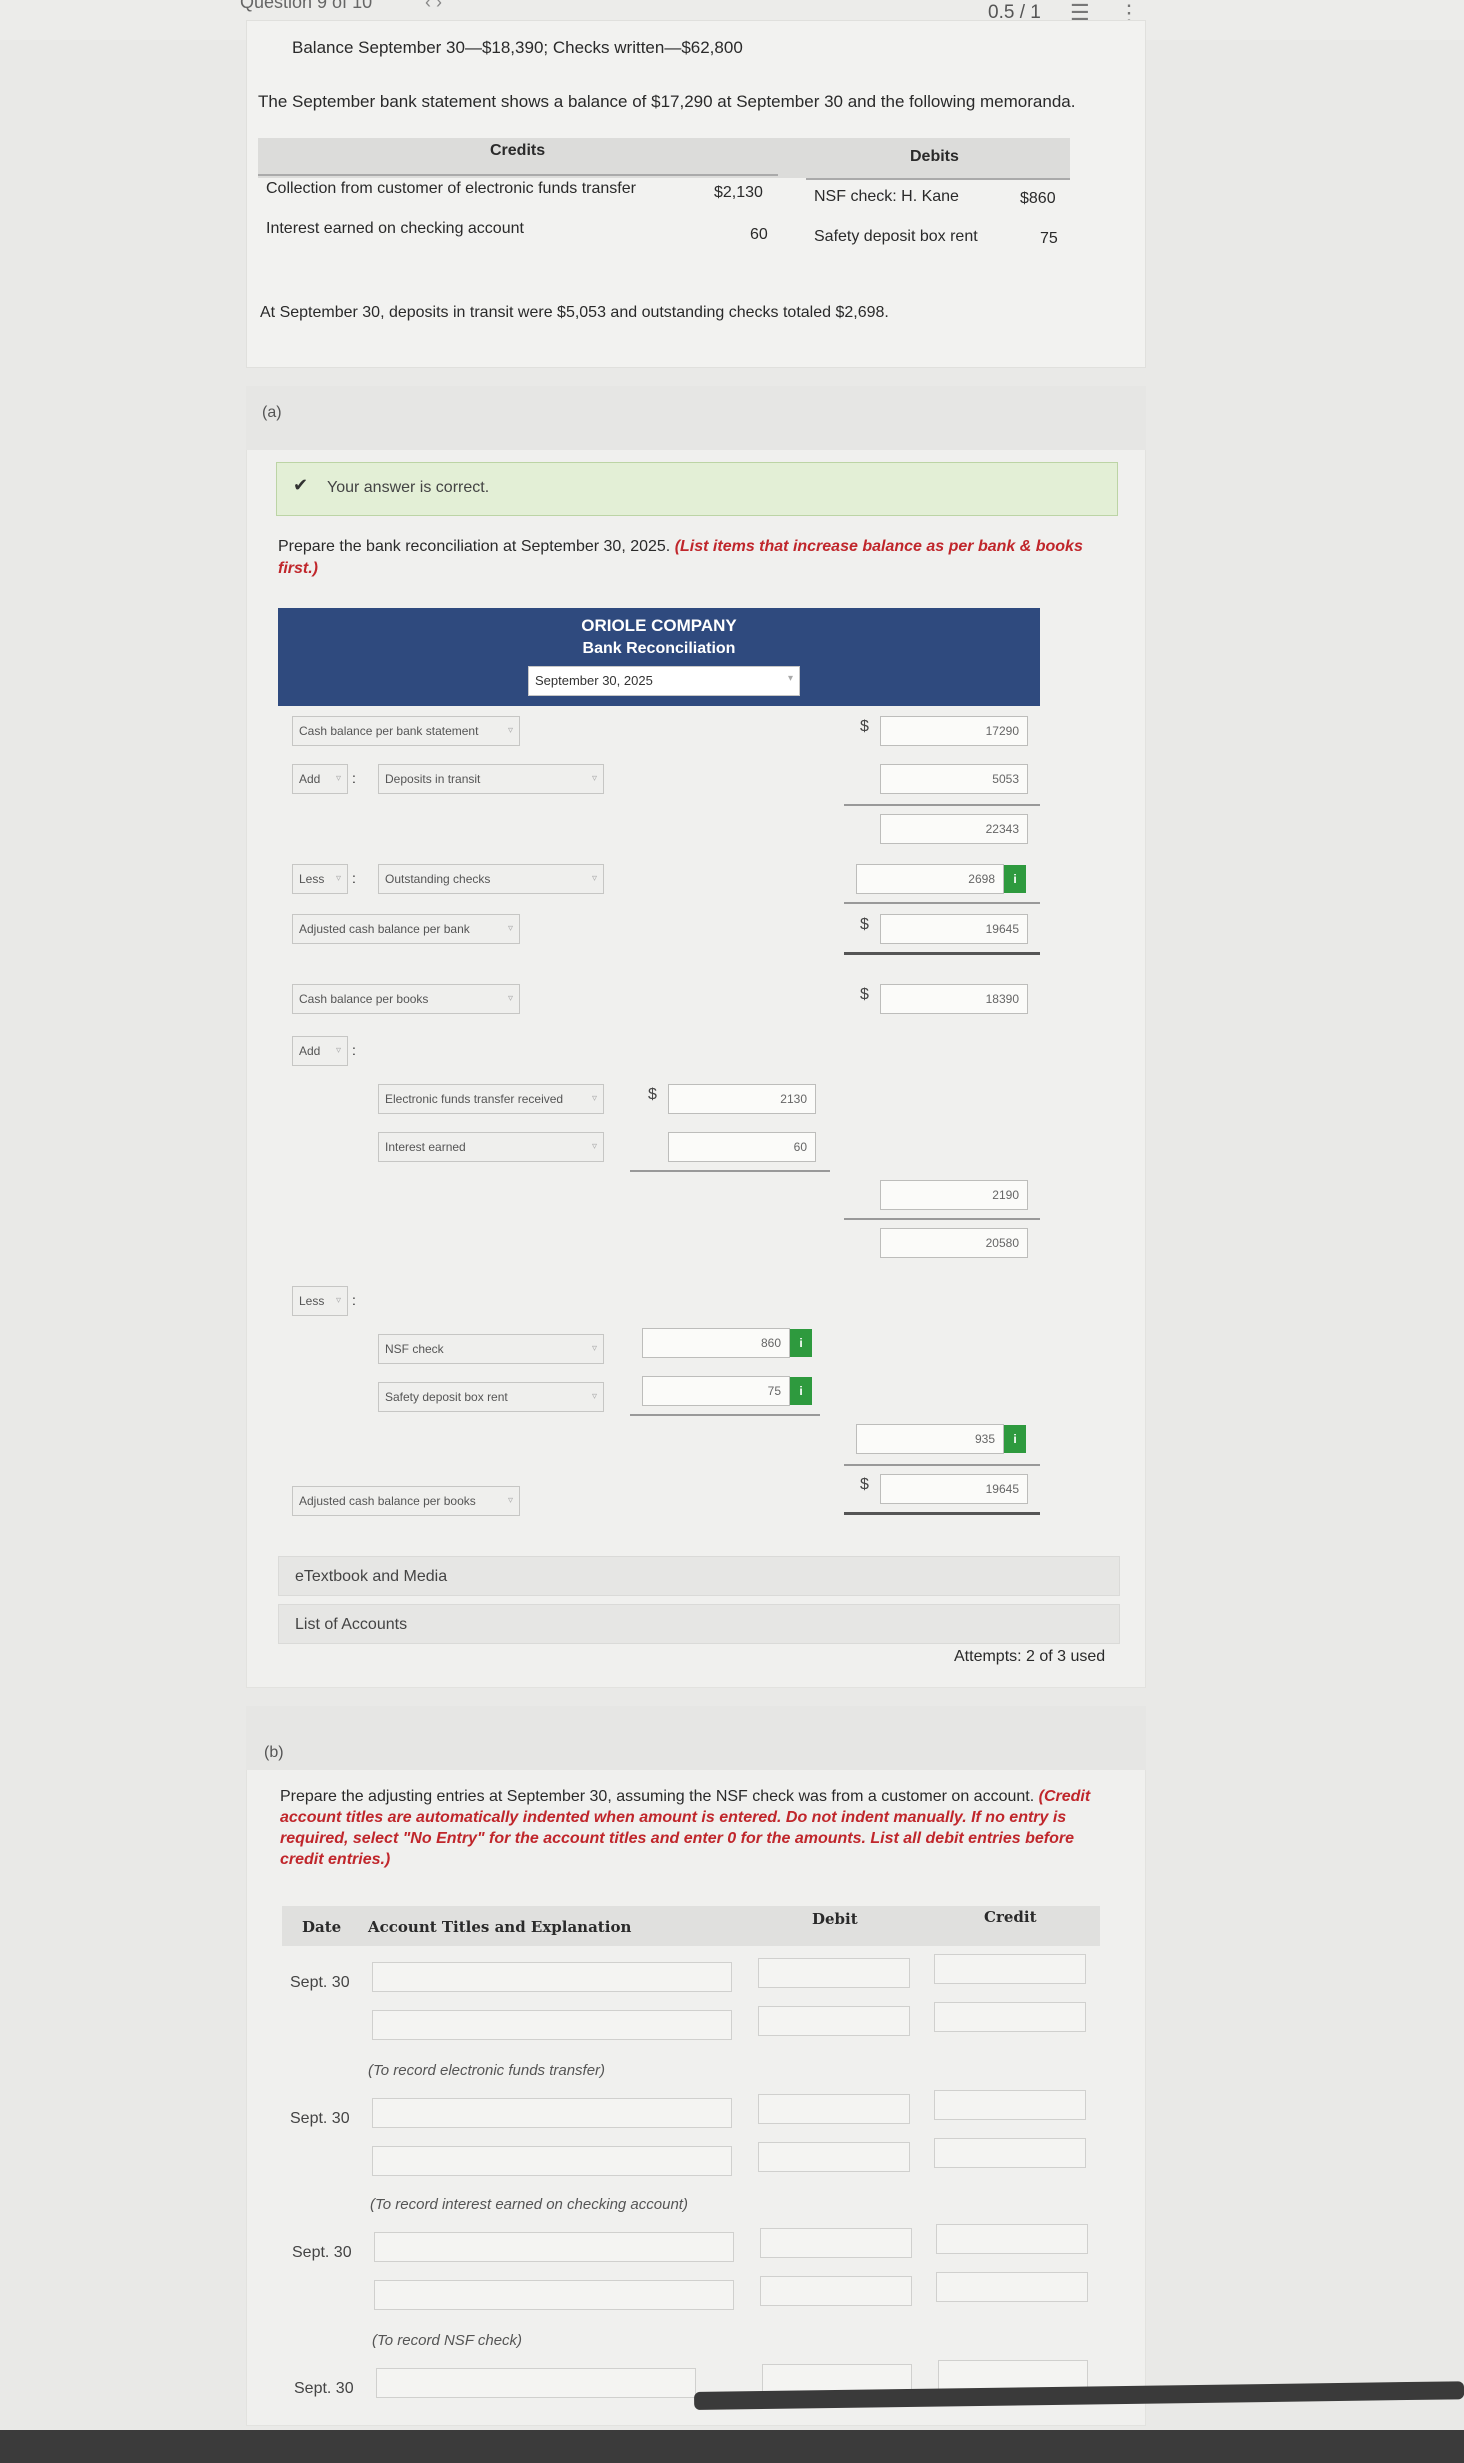 The height and width of the screenshot is (2463, 1464). Describe the element at coordinates (301, 485) in the screenshot. I see `check-icon: ✔` at that location.